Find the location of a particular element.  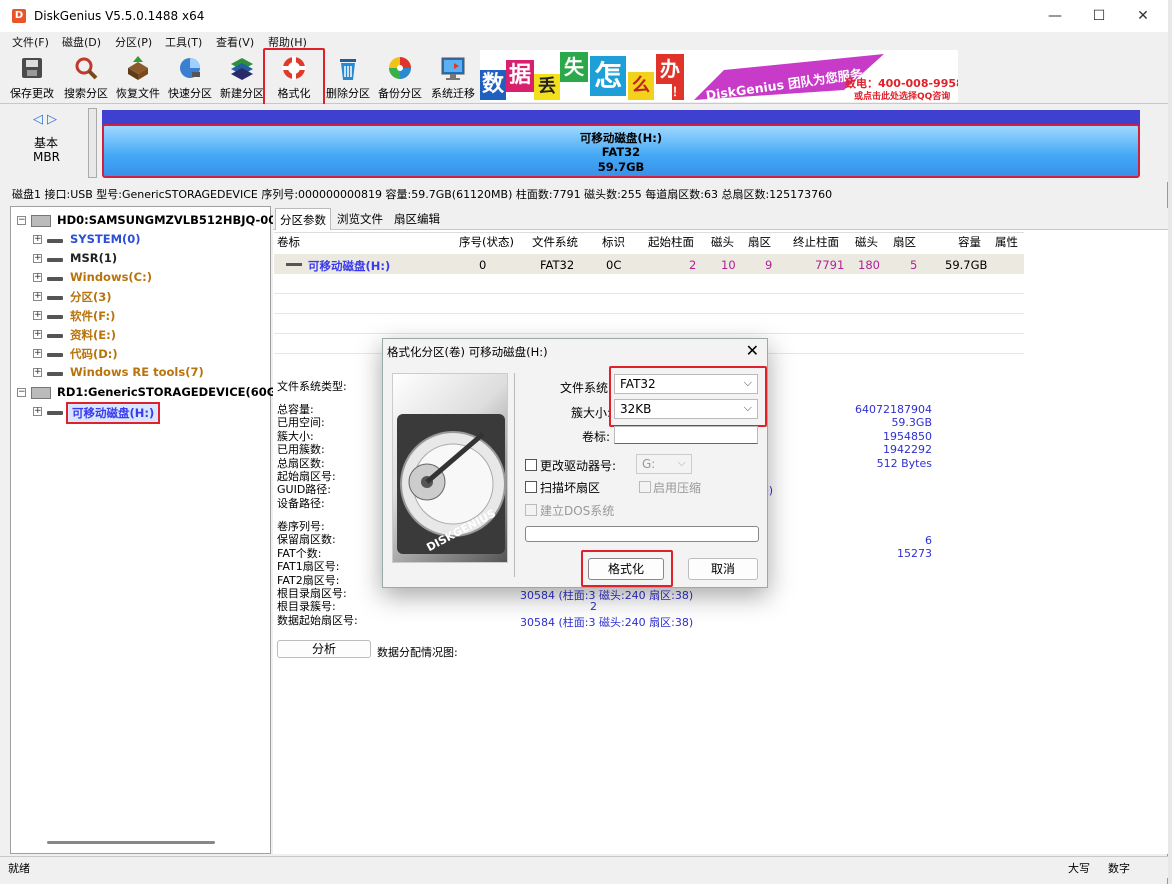

tree-partition-label: SYSTEM(0) is located at coordinates (105, 239).